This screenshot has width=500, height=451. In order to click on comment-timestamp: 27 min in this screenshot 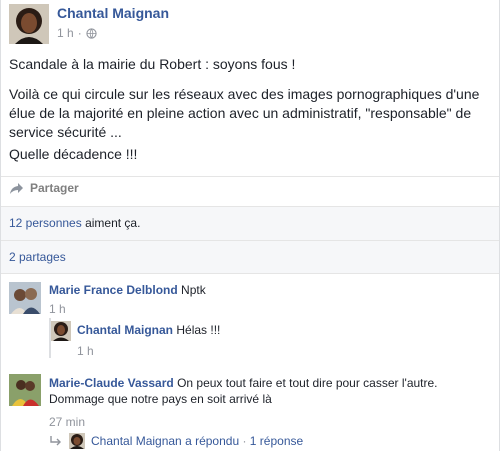, I will do `click(67, 422)`.